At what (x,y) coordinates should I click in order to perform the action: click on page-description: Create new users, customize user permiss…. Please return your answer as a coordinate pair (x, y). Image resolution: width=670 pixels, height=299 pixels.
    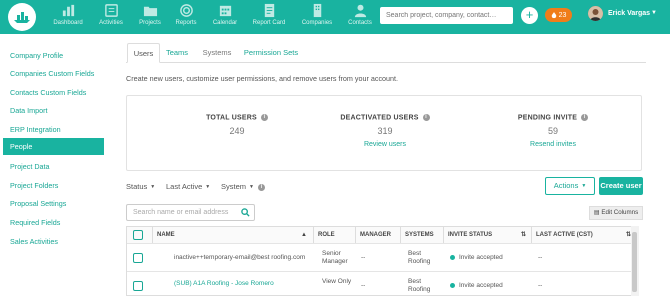
    Looking at the image, I should click on (262, 78).